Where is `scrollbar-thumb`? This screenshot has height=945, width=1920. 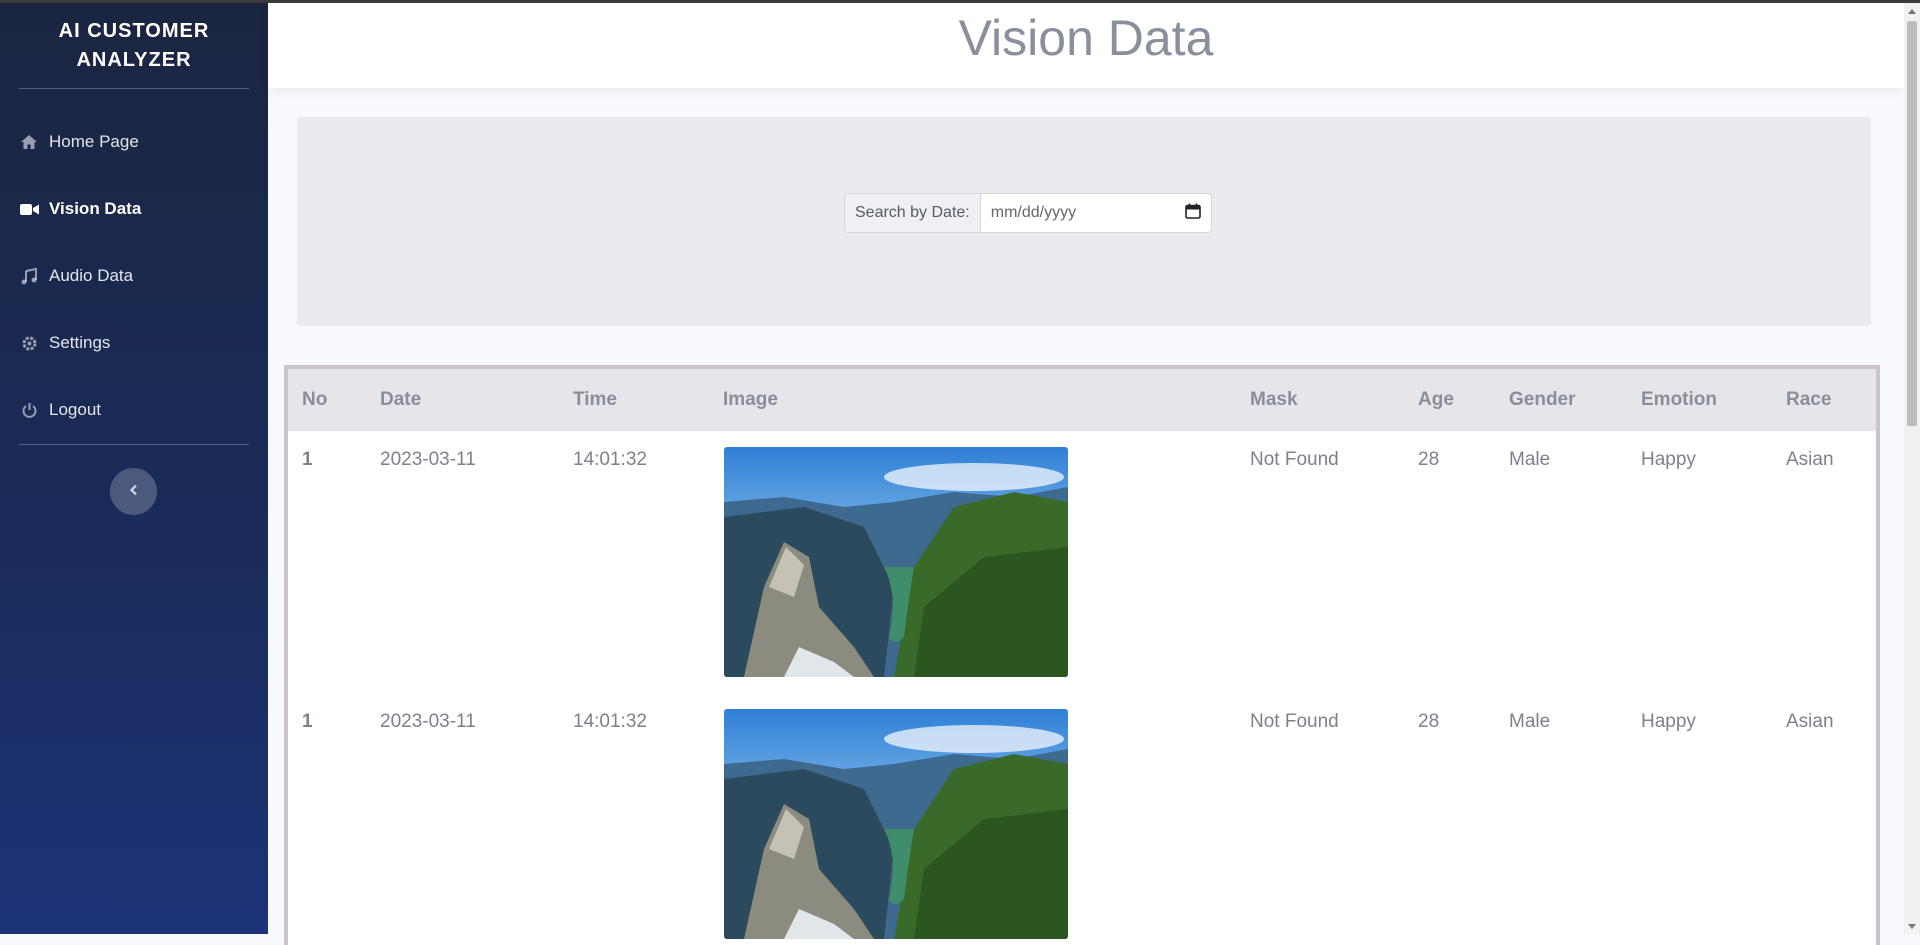 scrollbar-thumb is located at coordinates (1912, 223).